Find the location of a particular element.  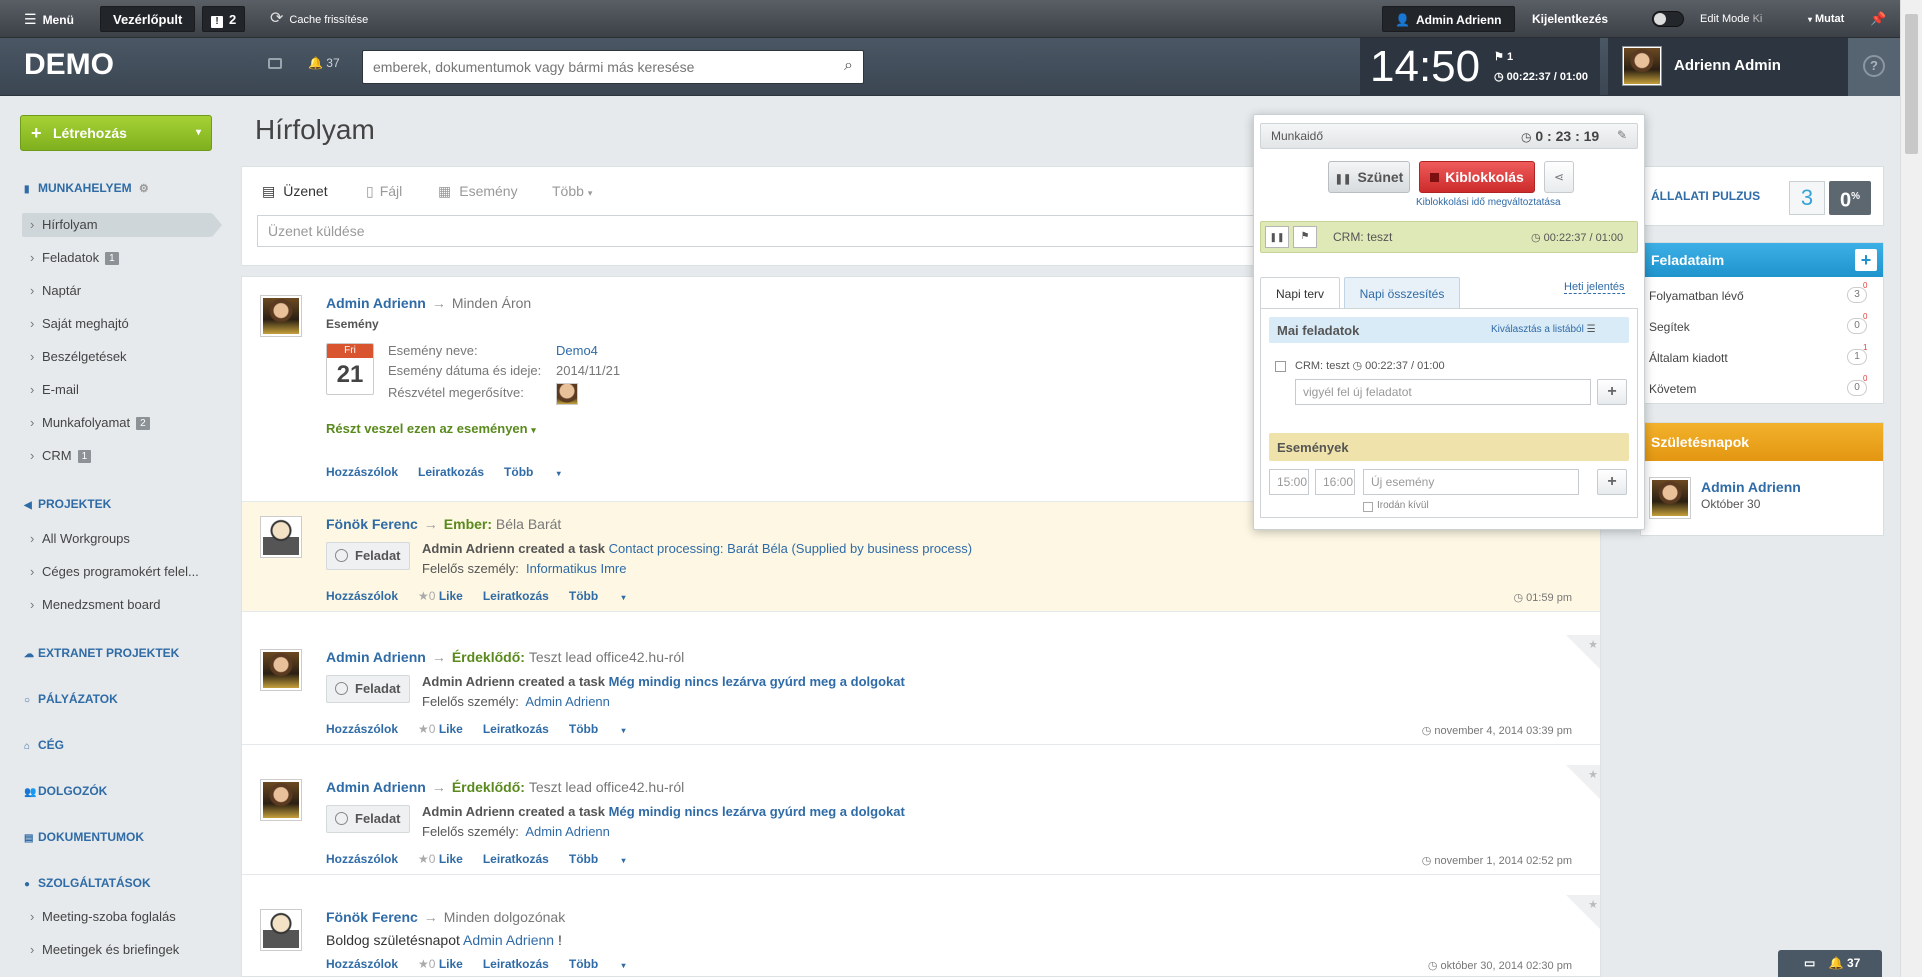

weekly-report-link: Heti jelentés is located at coordinates (1594, 287).